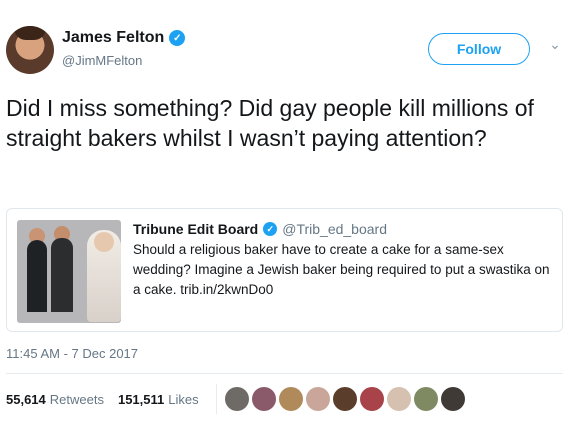 This screenshot has width=570, height=424. What do you see at coordinates (260, 229) in the screenshot?
I see `quoted-author: Tribune Edit Board ✓ @Trib_ed_board` at bounding box center [260, 229].